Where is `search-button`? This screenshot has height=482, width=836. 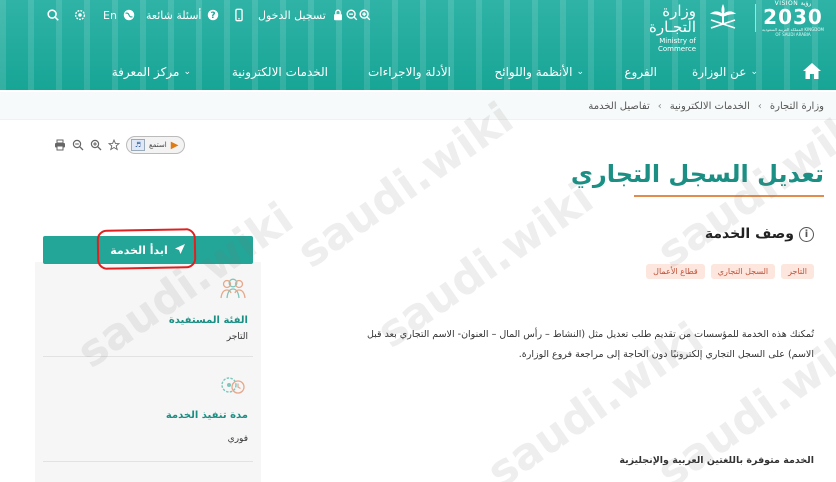
search-button is located at coordinates (53, 15).